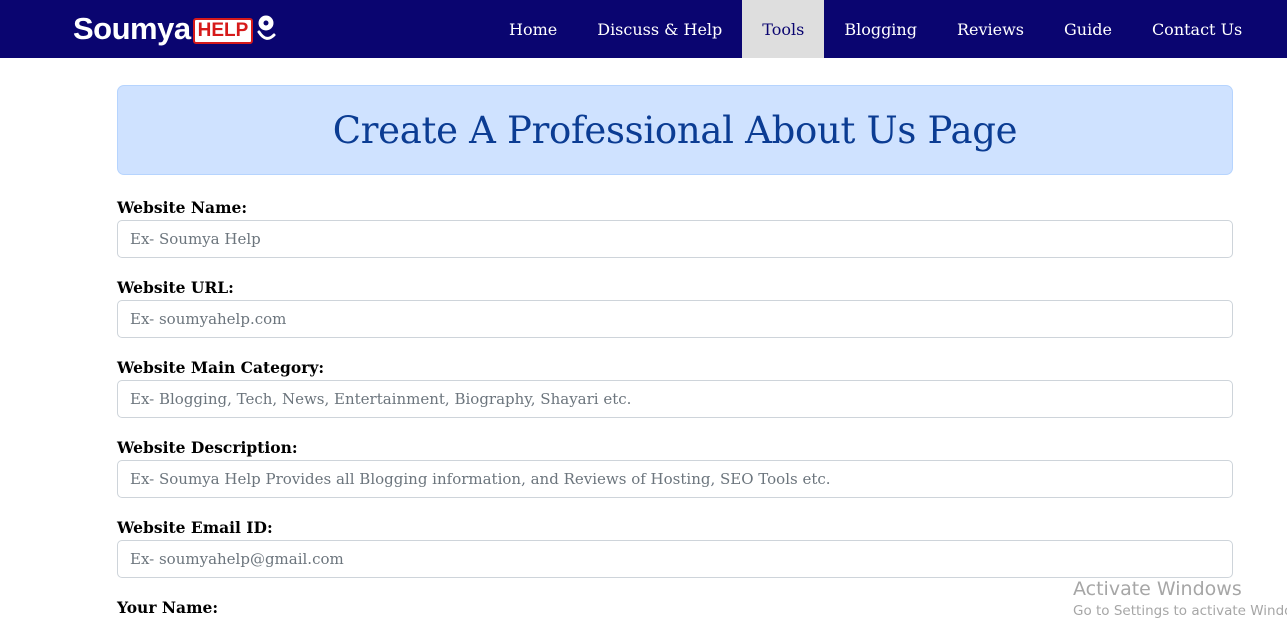 This screenshot has width=1287, height=638. What do you see at coordinates (675, 608) in the screenshot?
I see `your-name-field-group: Your Name:` at bounding box center [675, 608].